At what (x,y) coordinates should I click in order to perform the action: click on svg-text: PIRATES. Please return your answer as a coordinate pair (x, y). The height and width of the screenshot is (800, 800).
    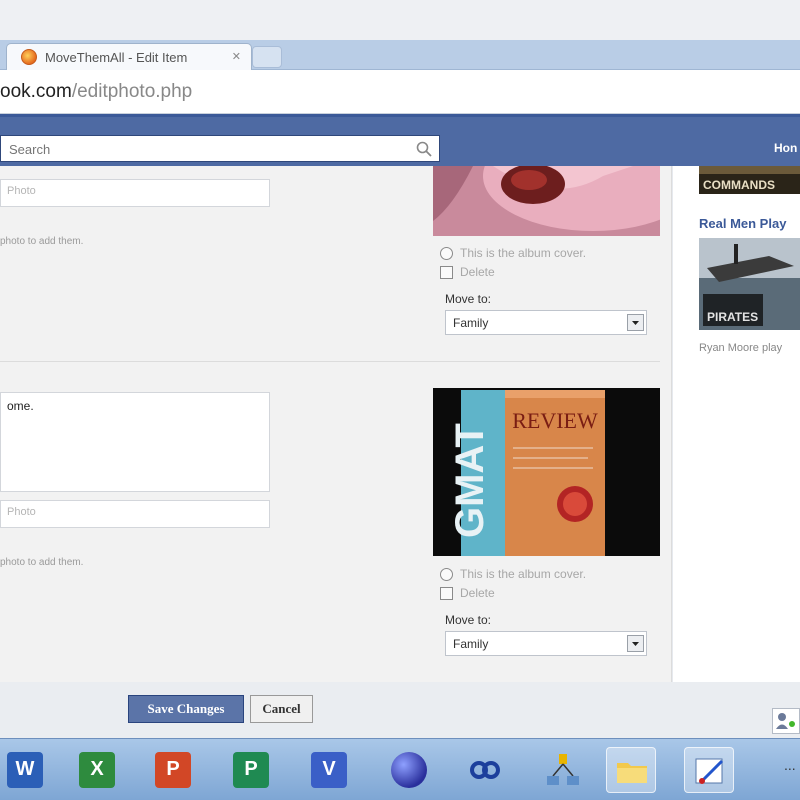
    Looking at the image, I should click on (732, 317).